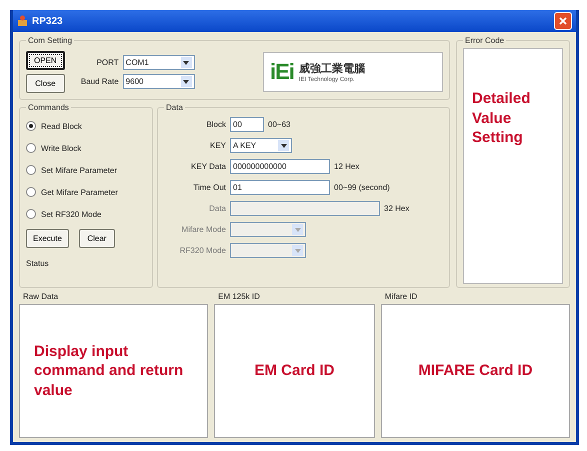 The width and height of the screenshot is (587, 451). What do you see at coordinates (86, 214) in the screenshot?
I see `radio-option: Set RF320 Mode` at bounding box center [86, 214].